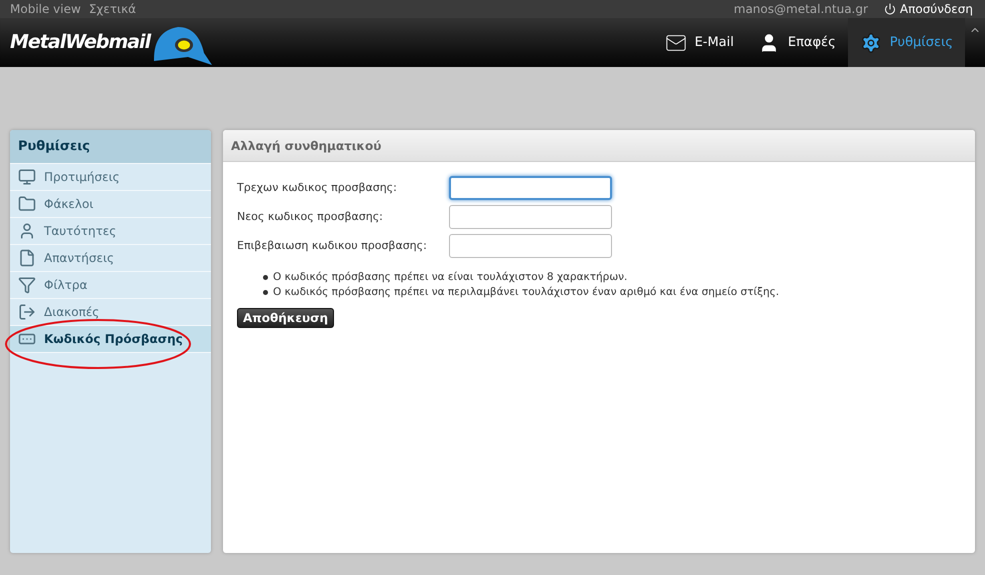  I want to click on sidebar-item: Προτιμήσεις, so click(110, 176).